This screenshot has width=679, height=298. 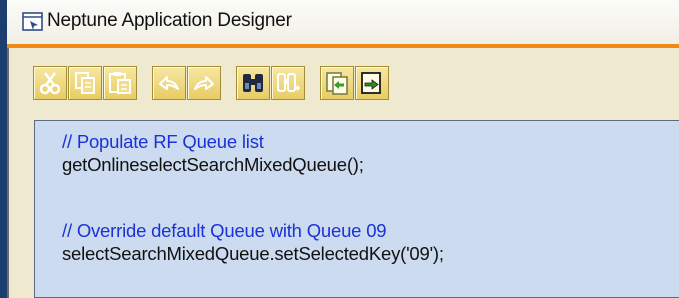 I want to click on export-icon, so click(x=371, y=83).